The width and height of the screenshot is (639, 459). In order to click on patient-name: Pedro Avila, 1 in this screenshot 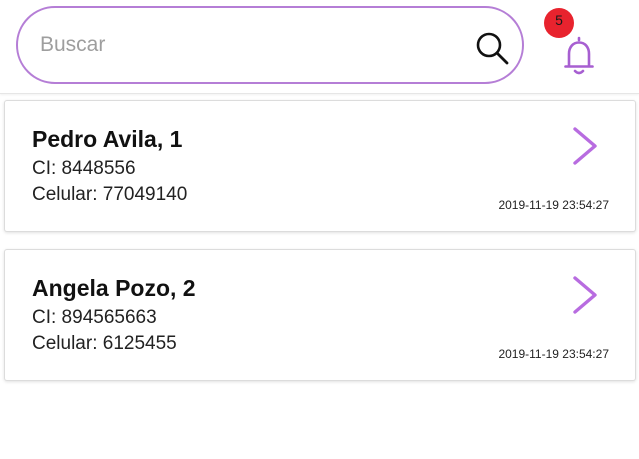, I will do `click(107, 139)`.